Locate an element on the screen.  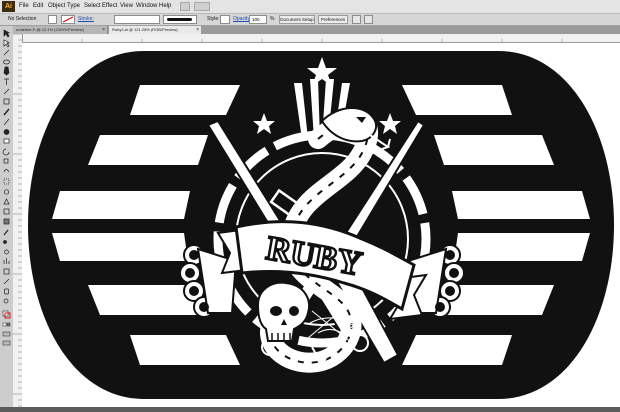
stroke-label: Stroke: is located at coordinates (86, 19).